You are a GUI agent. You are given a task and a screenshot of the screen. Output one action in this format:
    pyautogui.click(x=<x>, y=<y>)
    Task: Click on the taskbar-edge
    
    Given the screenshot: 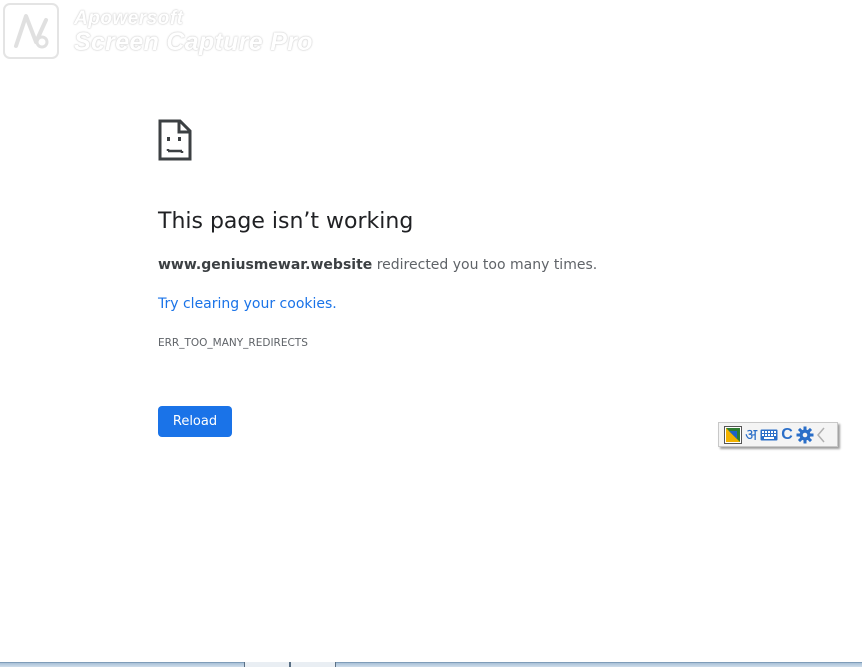 What is the action you would take?
    pyautogui.click(x=431, y=664)
    